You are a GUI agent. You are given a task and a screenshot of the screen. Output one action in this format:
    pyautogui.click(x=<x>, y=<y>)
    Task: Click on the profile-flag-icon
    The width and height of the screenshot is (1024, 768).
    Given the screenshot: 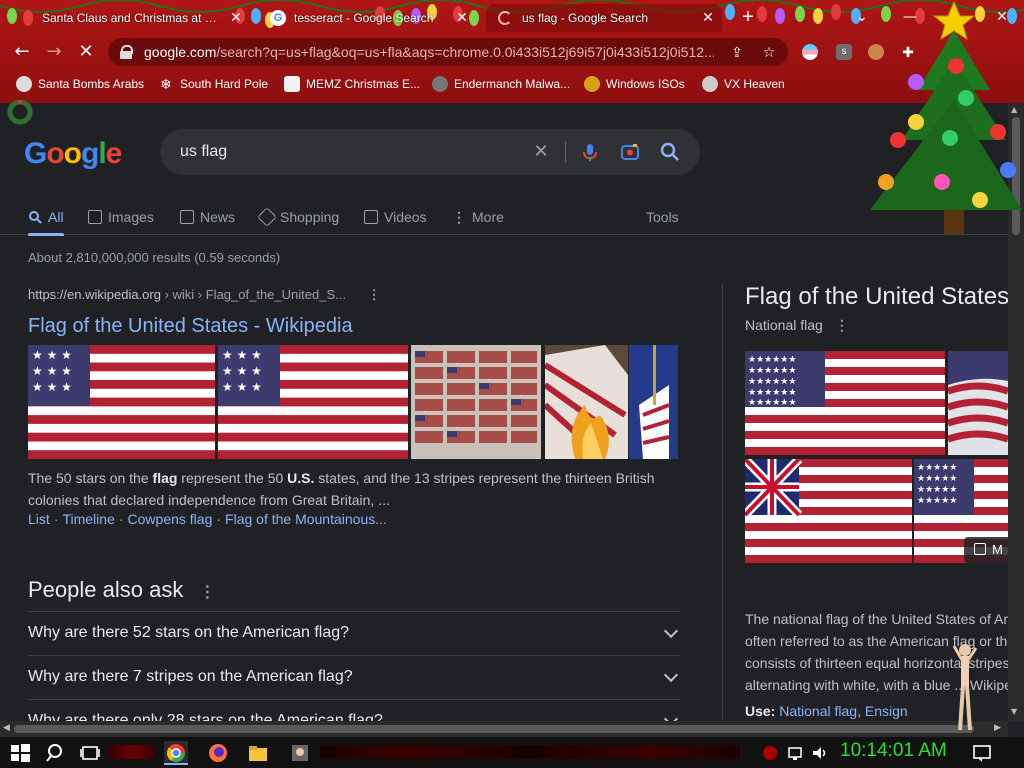 What is the action you would take?
    pyautogui.click(x=810, y=52)
    